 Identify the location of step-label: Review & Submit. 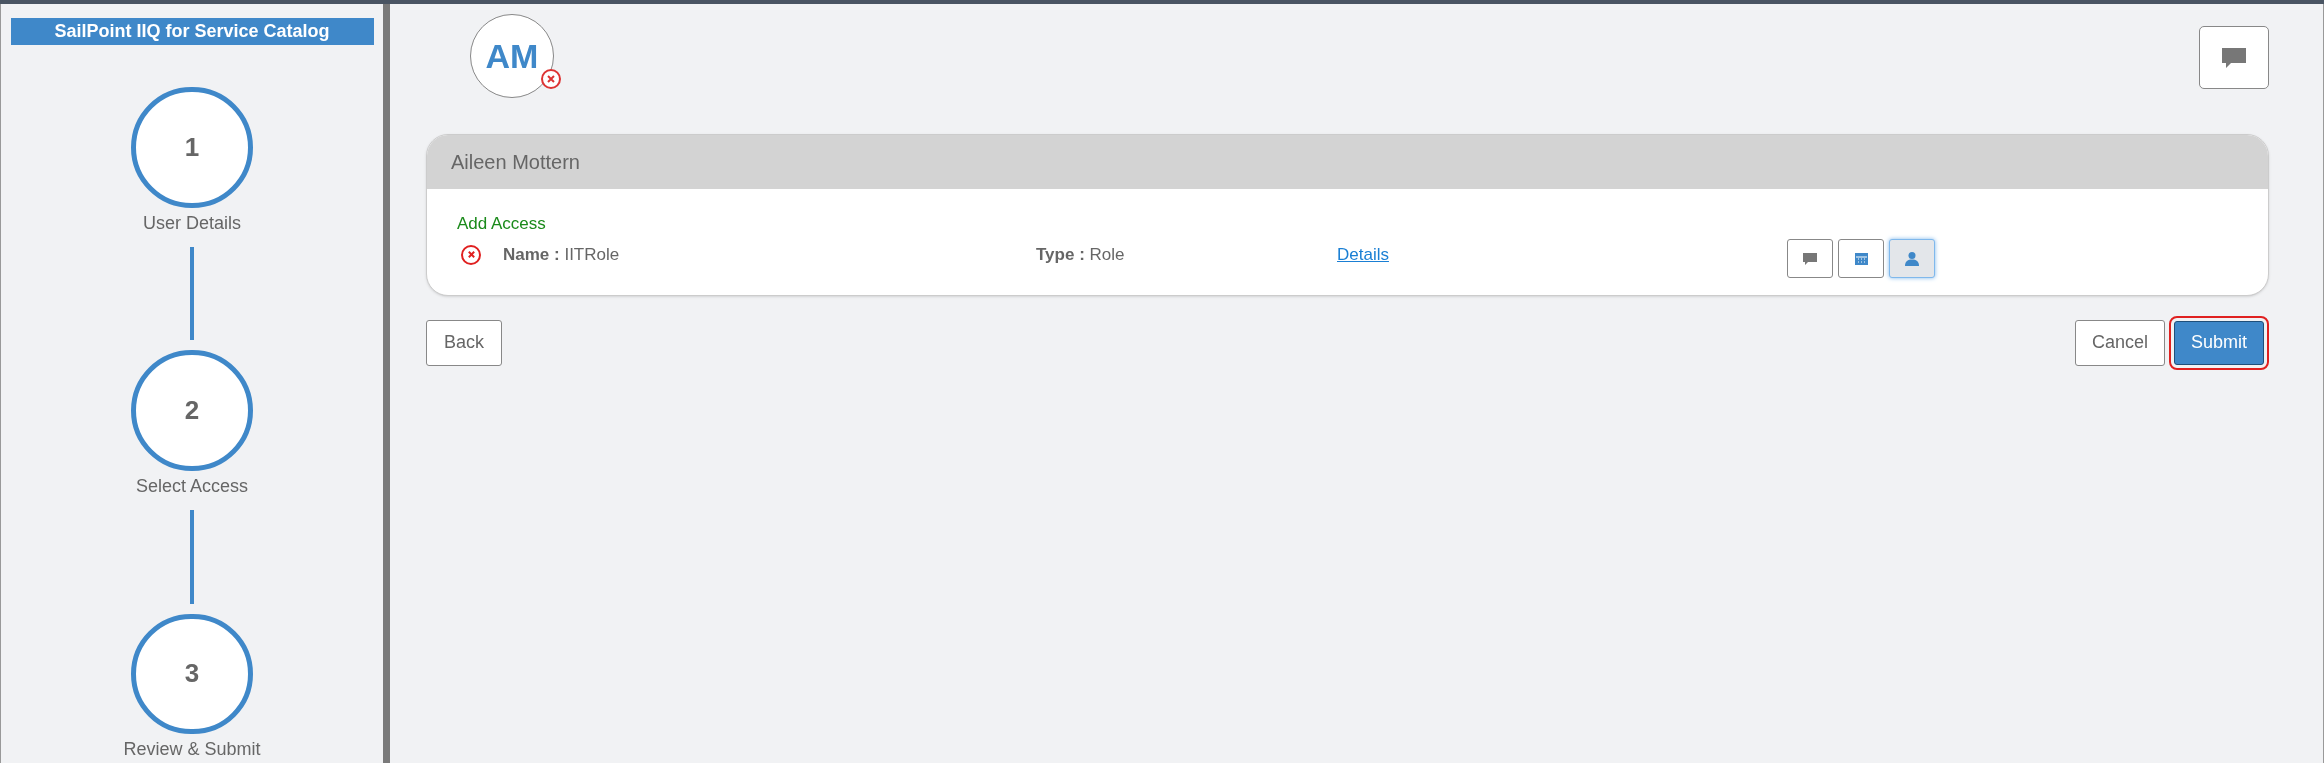
(192, 749).